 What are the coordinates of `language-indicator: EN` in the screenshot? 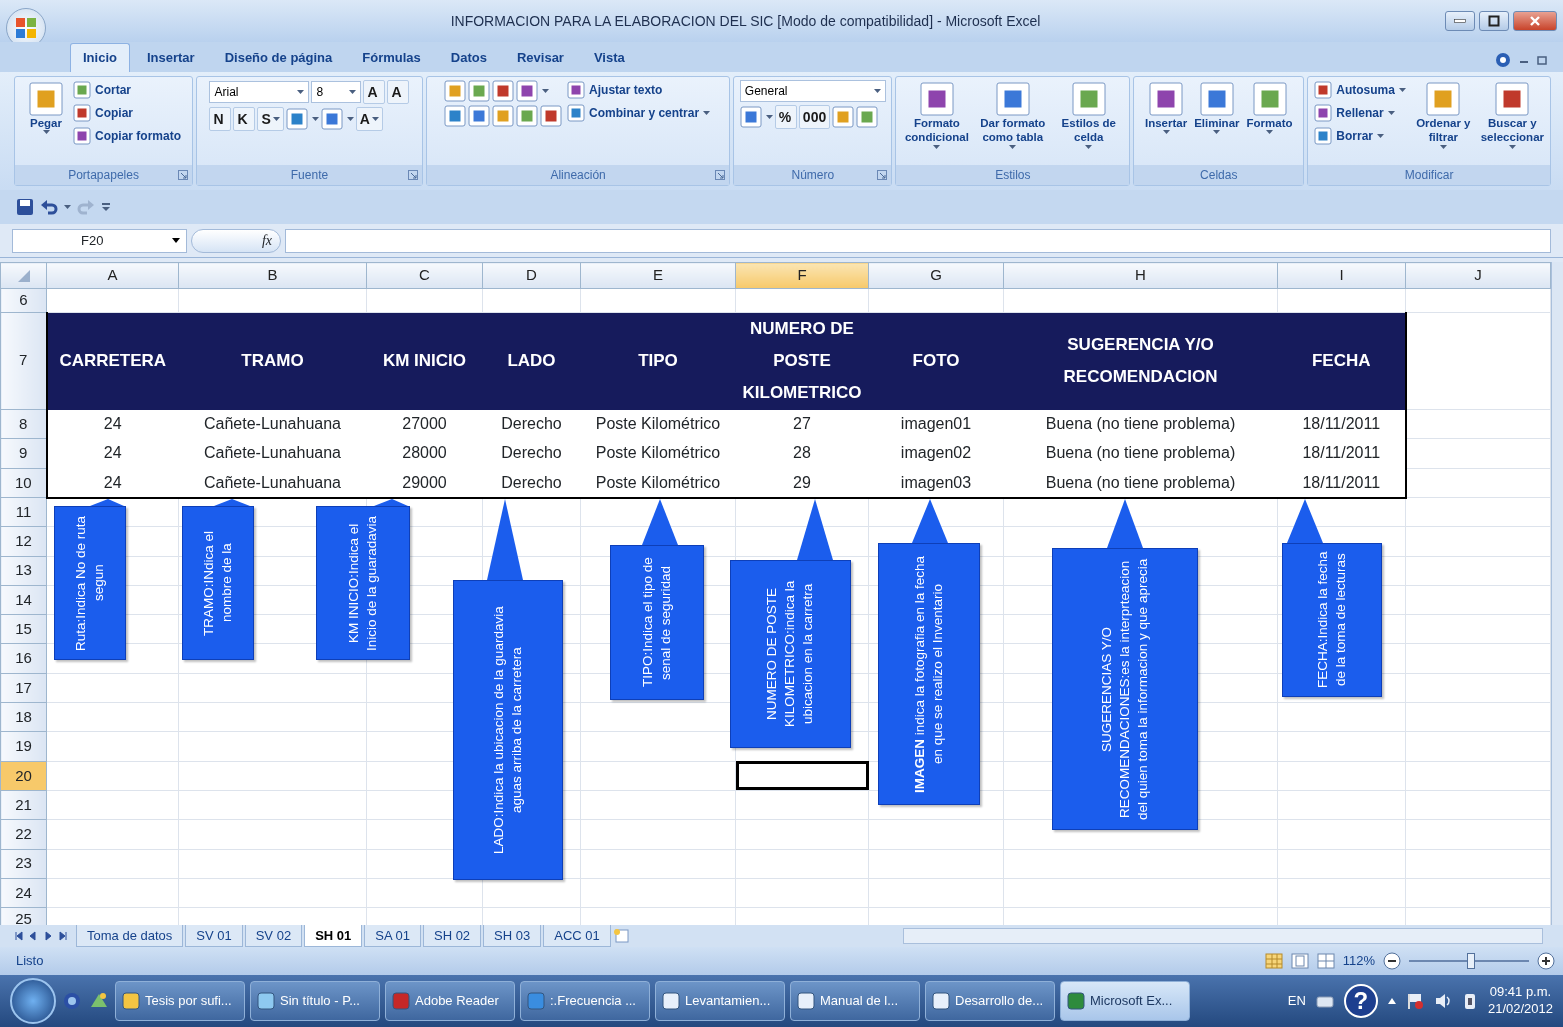 It's located at (1296, 1001).